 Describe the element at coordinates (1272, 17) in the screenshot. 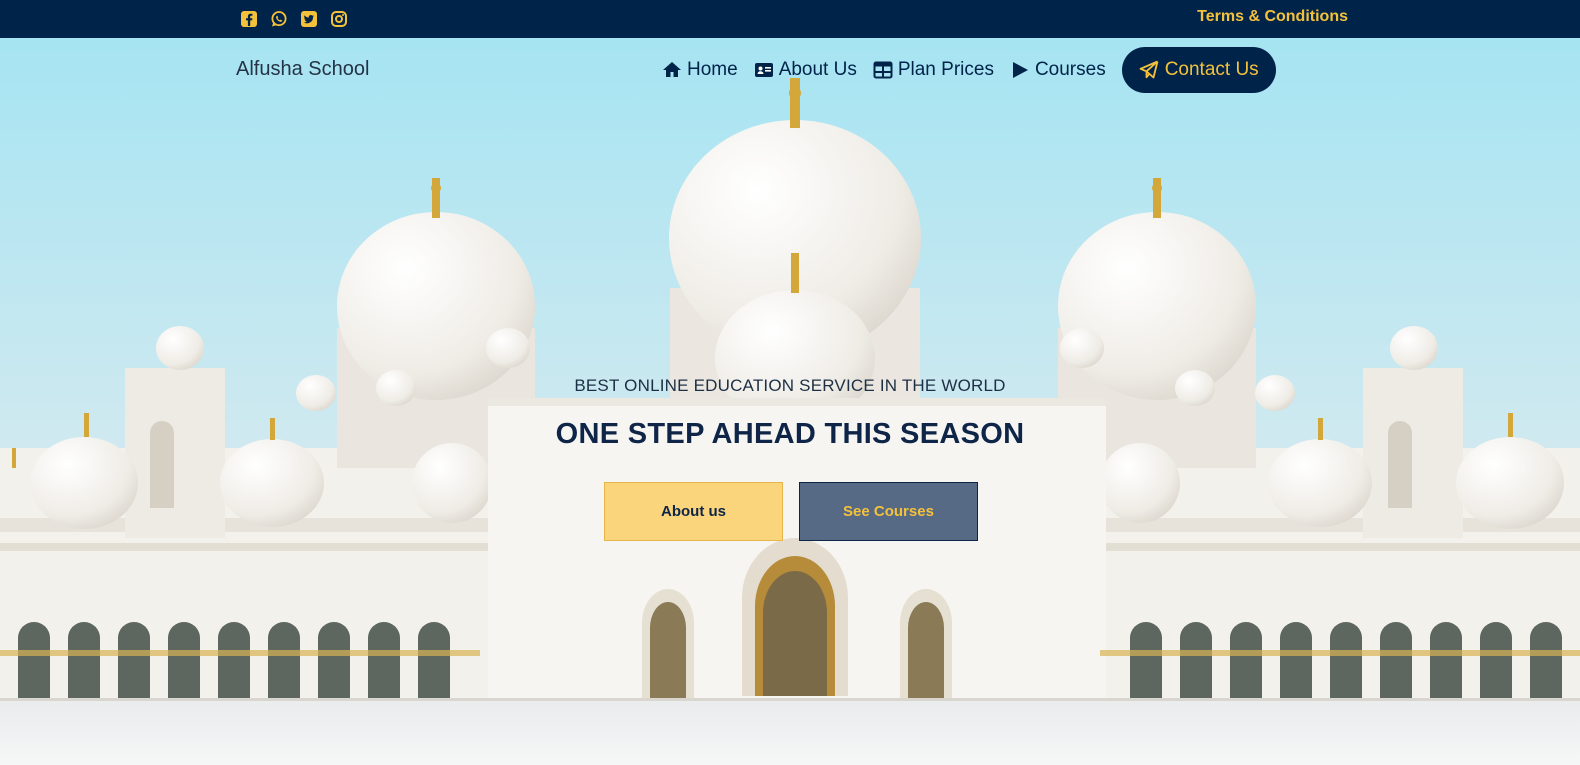

I see `terms-link: Terms & Conditions` at that location.